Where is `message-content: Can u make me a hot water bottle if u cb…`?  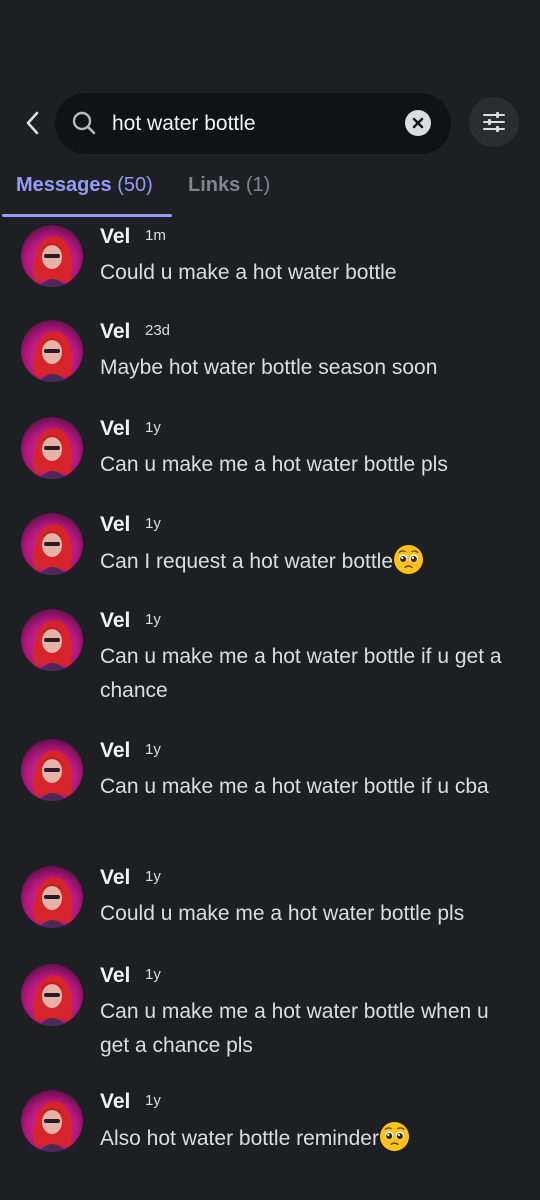
message-content: Can u make me a hot water bottle if u cb… is located at coordinates (305, 787).